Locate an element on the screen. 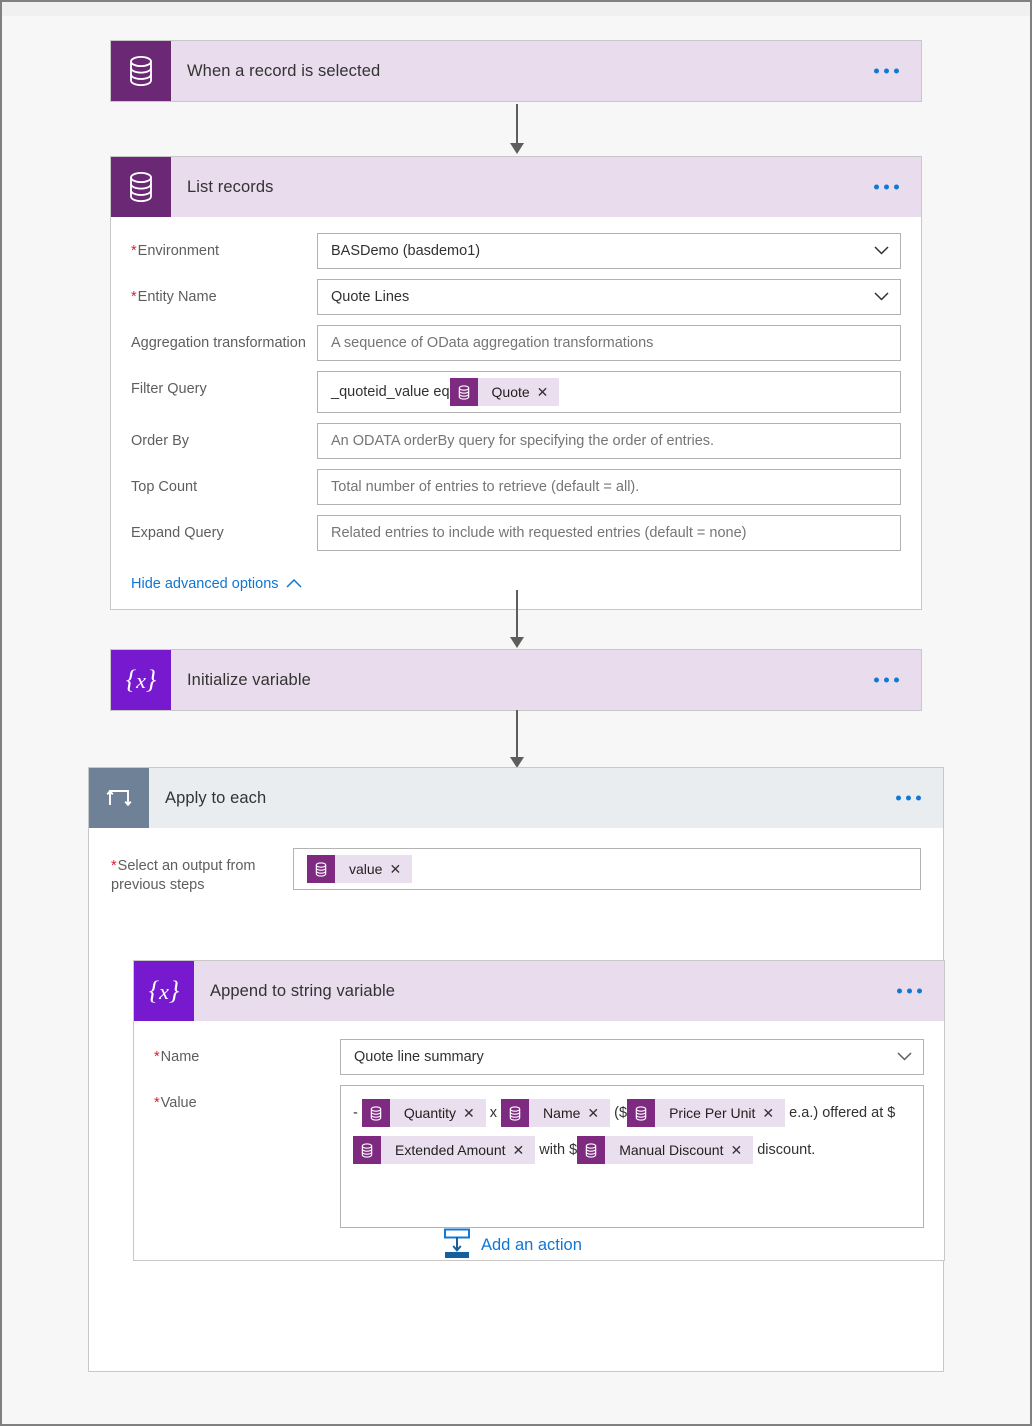  card-header-trigger: When a record is selected is located at coordinates (516, 71).